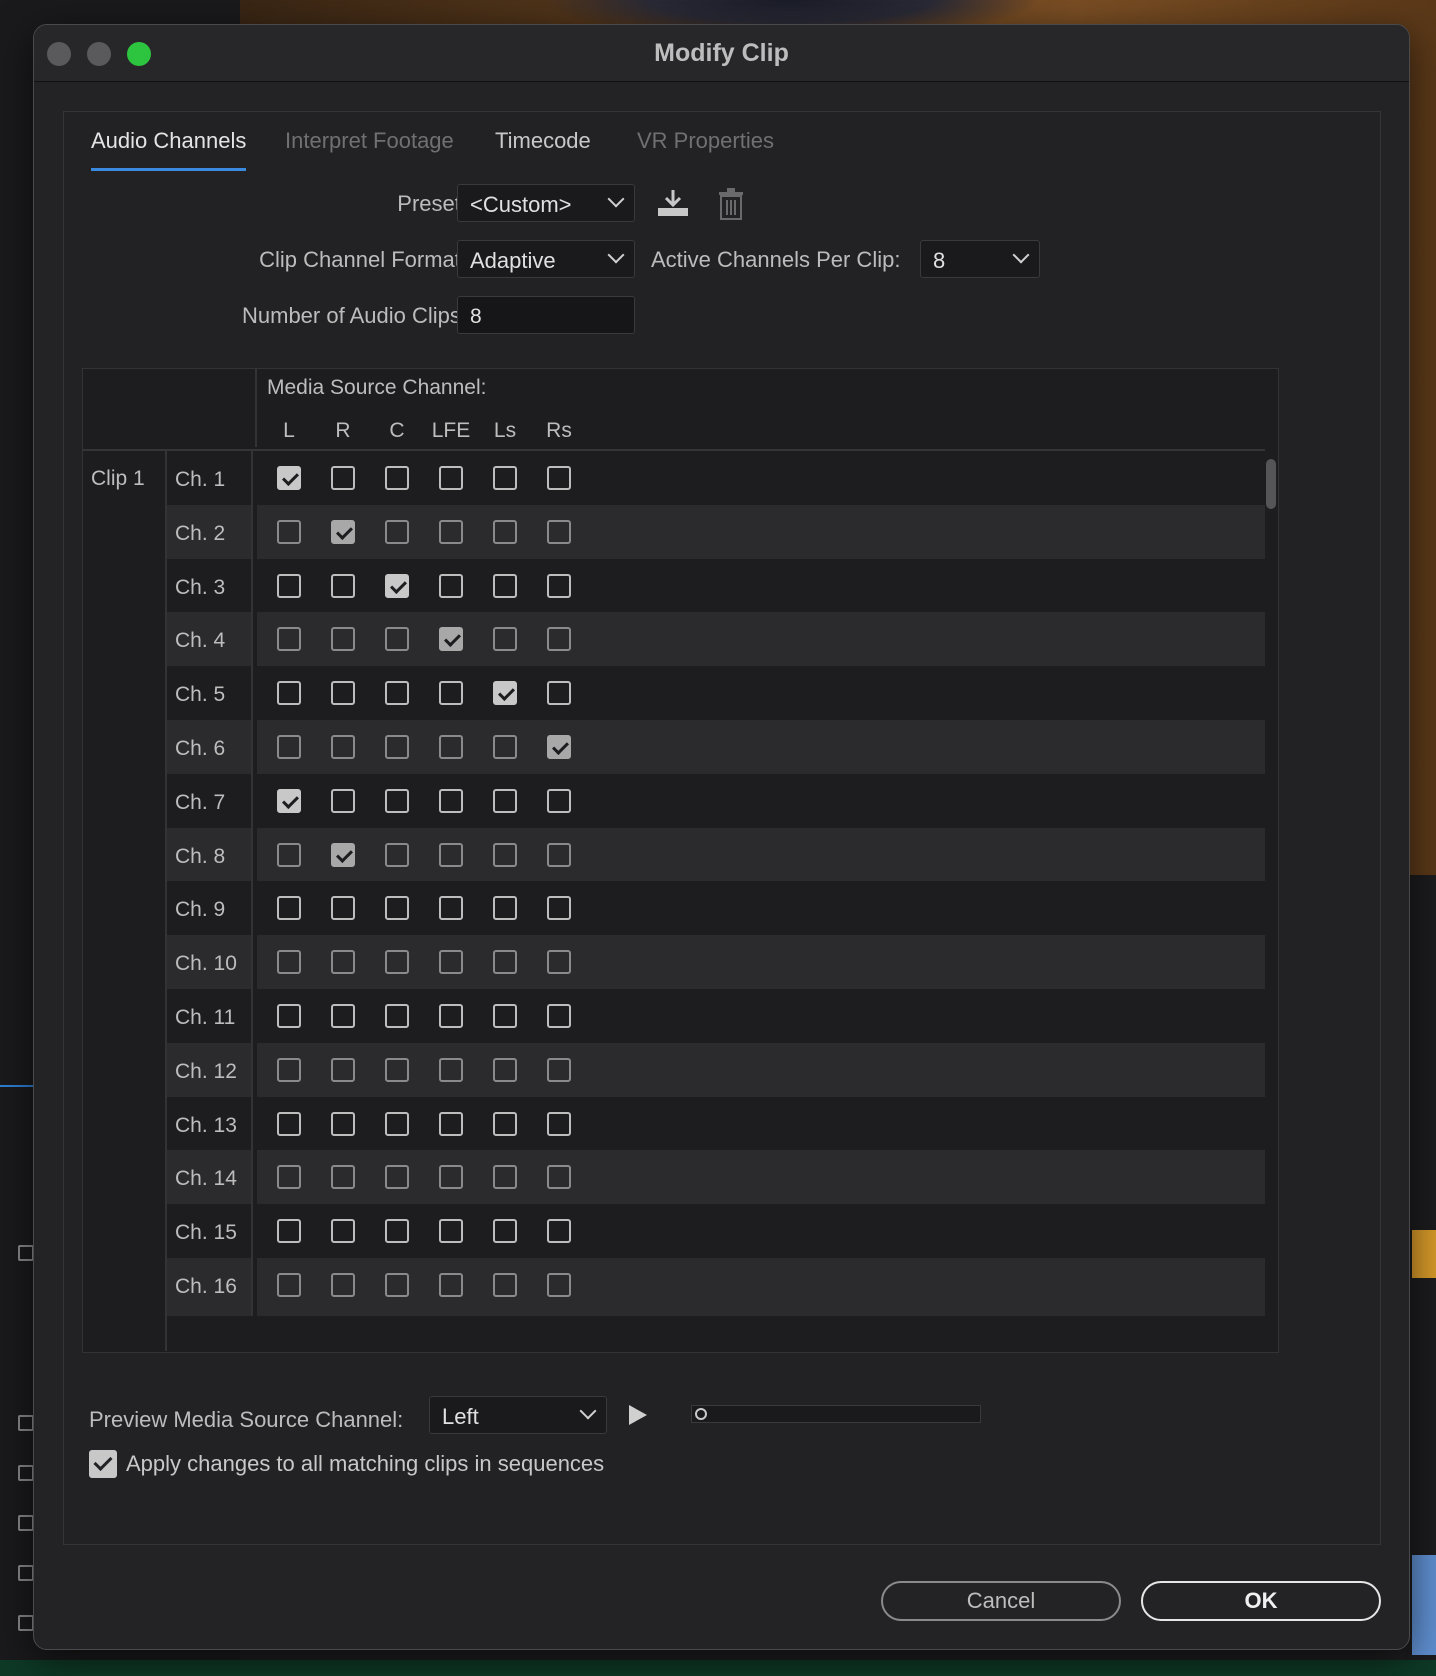  What do you see at coordinates (638, 1415) in the screenshot?
I see `play-icon` at bounding box center [638, 1415].